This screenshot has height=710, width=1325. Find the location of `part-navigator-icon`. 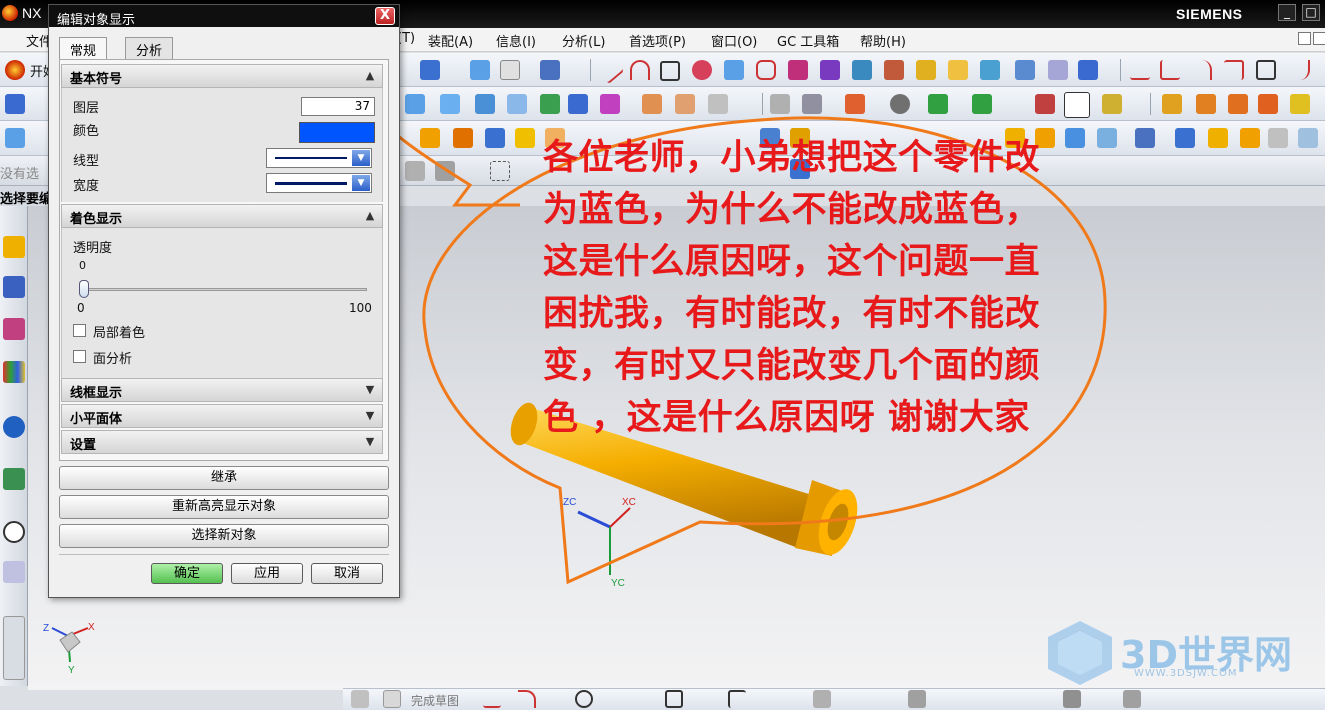

part-navigator-icon is located at coordinates (14, 329).